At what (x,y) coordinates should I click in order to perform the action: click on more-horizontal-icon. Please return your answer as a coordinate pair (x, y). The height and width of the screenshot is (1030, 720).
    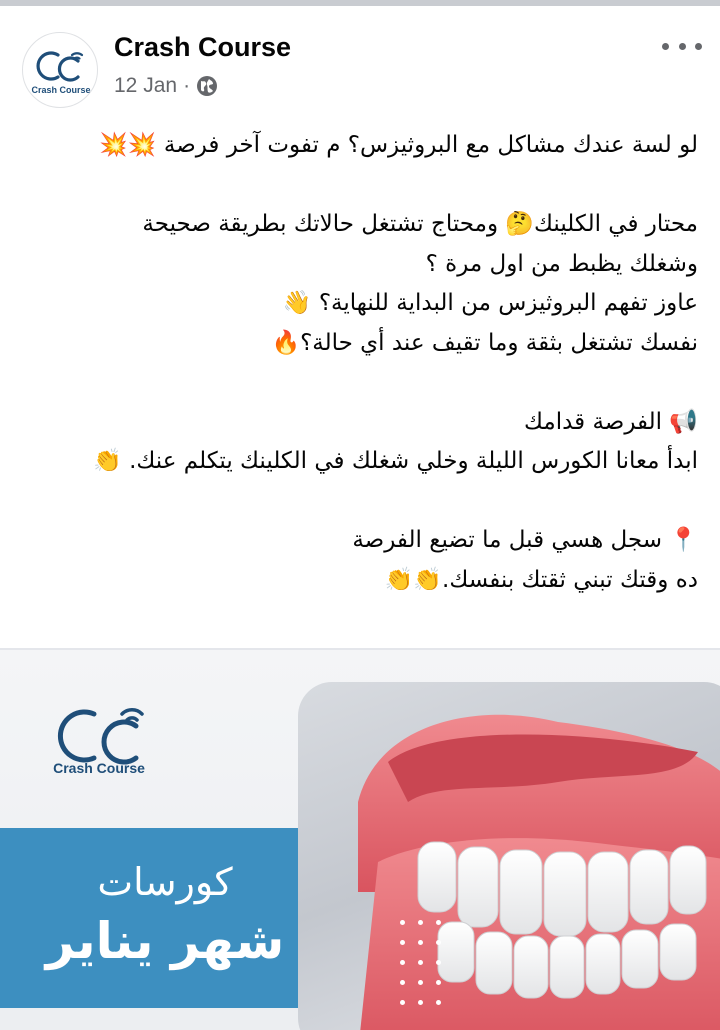
    Looking at the image, I should click on (682, 46).